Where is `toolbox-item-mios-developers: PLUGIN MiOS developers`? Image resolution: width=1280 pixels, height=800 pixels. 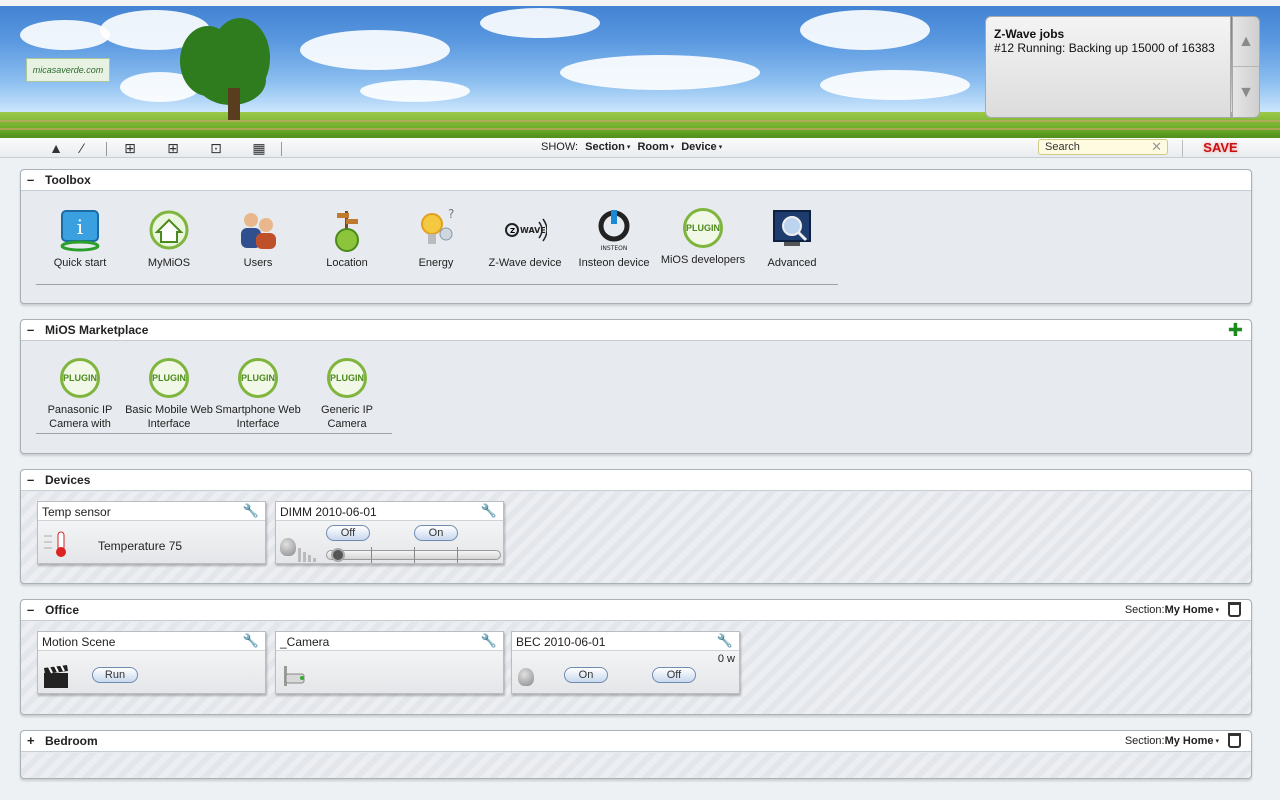
toolbox-item-mios-developers: PLUGIN MiOS developers is located at coordinates (703, 237).